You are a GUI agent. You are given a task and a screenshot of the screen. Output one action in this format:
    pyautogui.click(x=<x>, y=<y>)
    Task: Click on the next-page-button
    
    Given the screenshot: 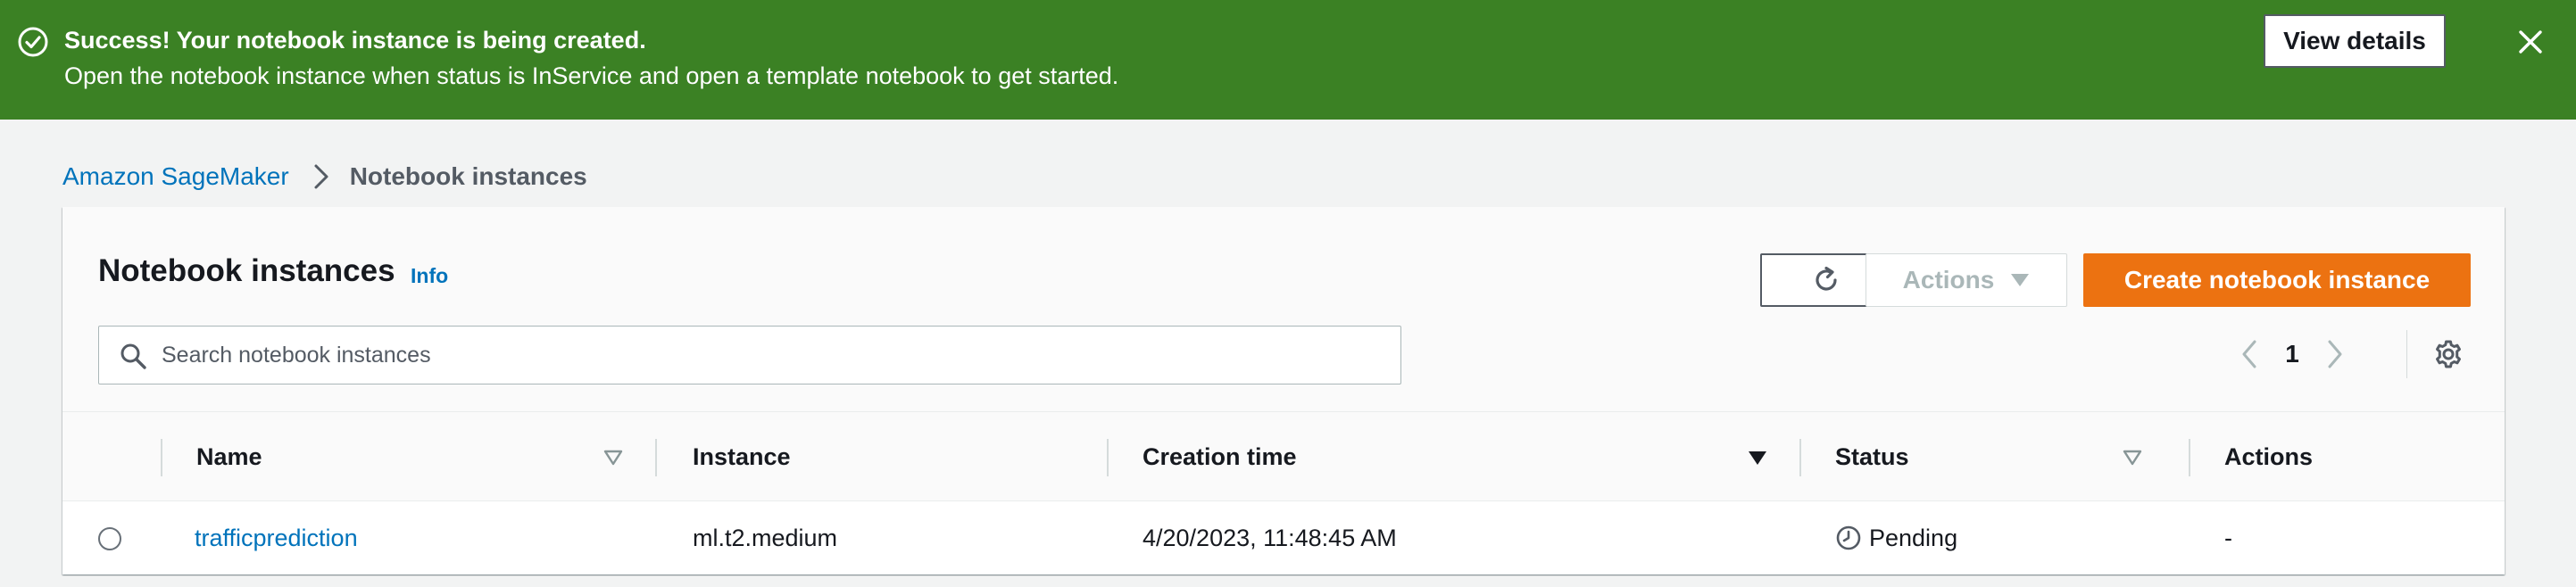 What is the action you would take?
    pyautogui.click(x=2335, y=354)
    